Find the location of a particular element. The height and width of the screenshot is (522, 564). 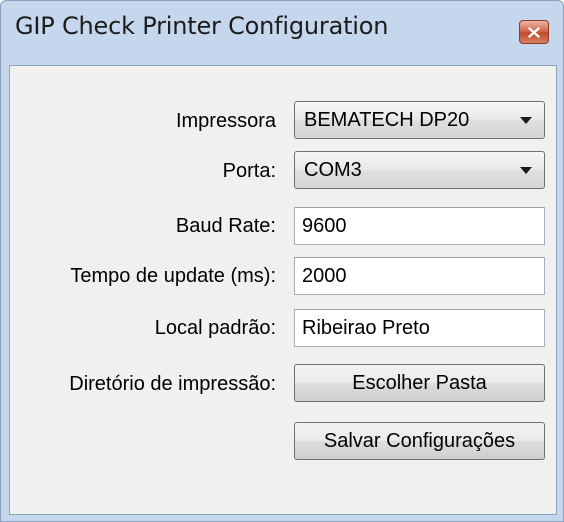

close-button is located at coordinates (534, 32).